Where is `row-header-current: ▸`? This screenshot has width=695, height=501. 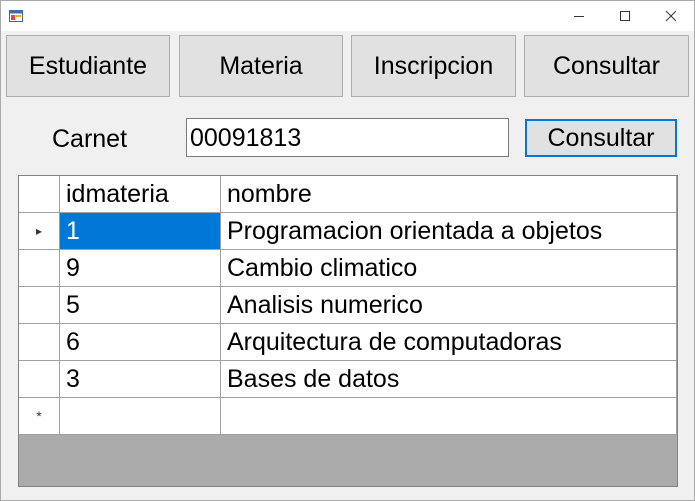
row-header-current: ▸ is located at coordinates (39, 231).